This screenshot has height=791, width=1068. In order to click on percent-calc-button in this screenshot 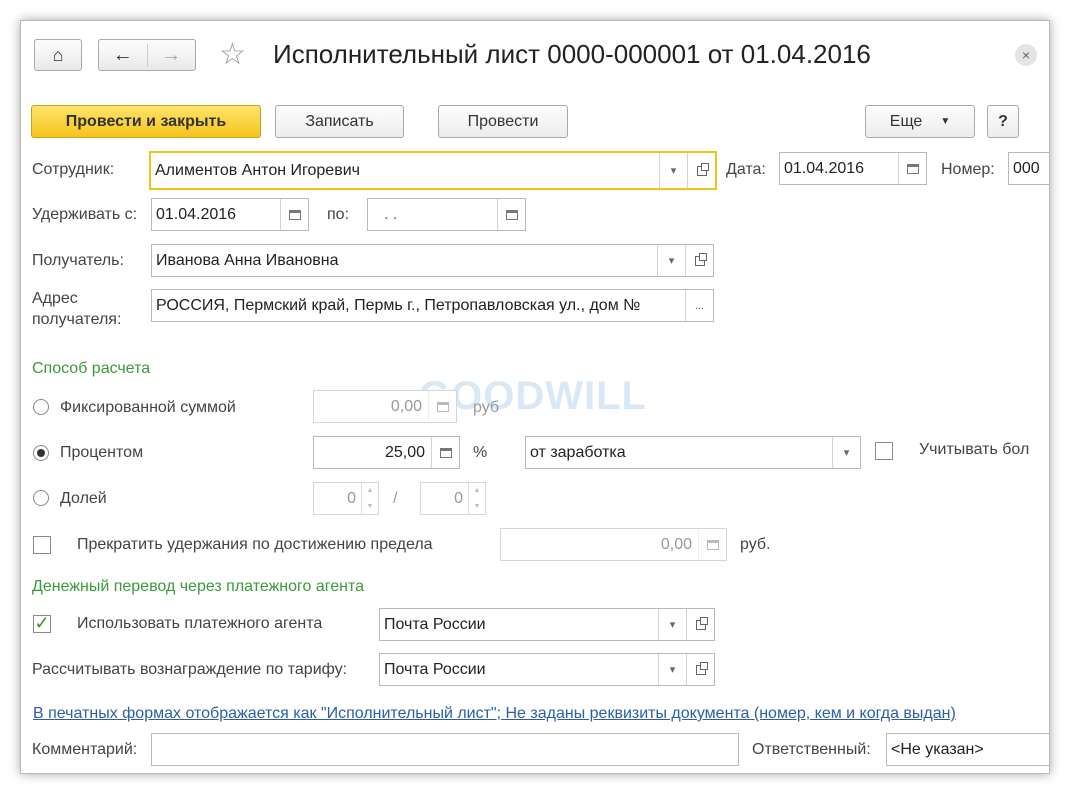, I will do `click(445, 452)`.